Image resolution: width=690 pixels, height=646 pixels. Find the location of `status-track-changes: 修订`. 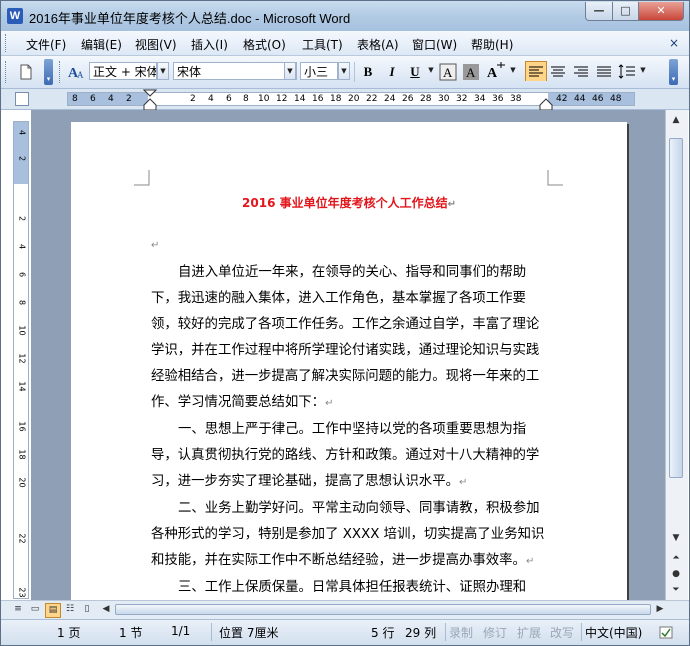

status-track-changes: 修订 is located at coordinates (495, 632).